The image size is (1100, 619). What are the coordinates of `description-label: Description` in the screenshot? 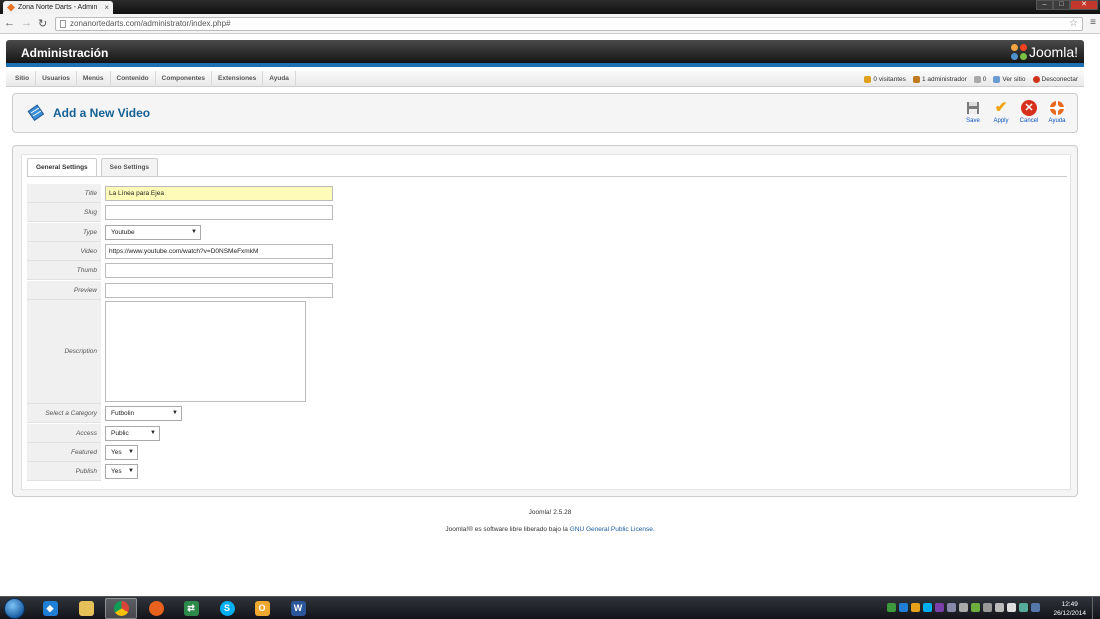 It's located at (64, 352).